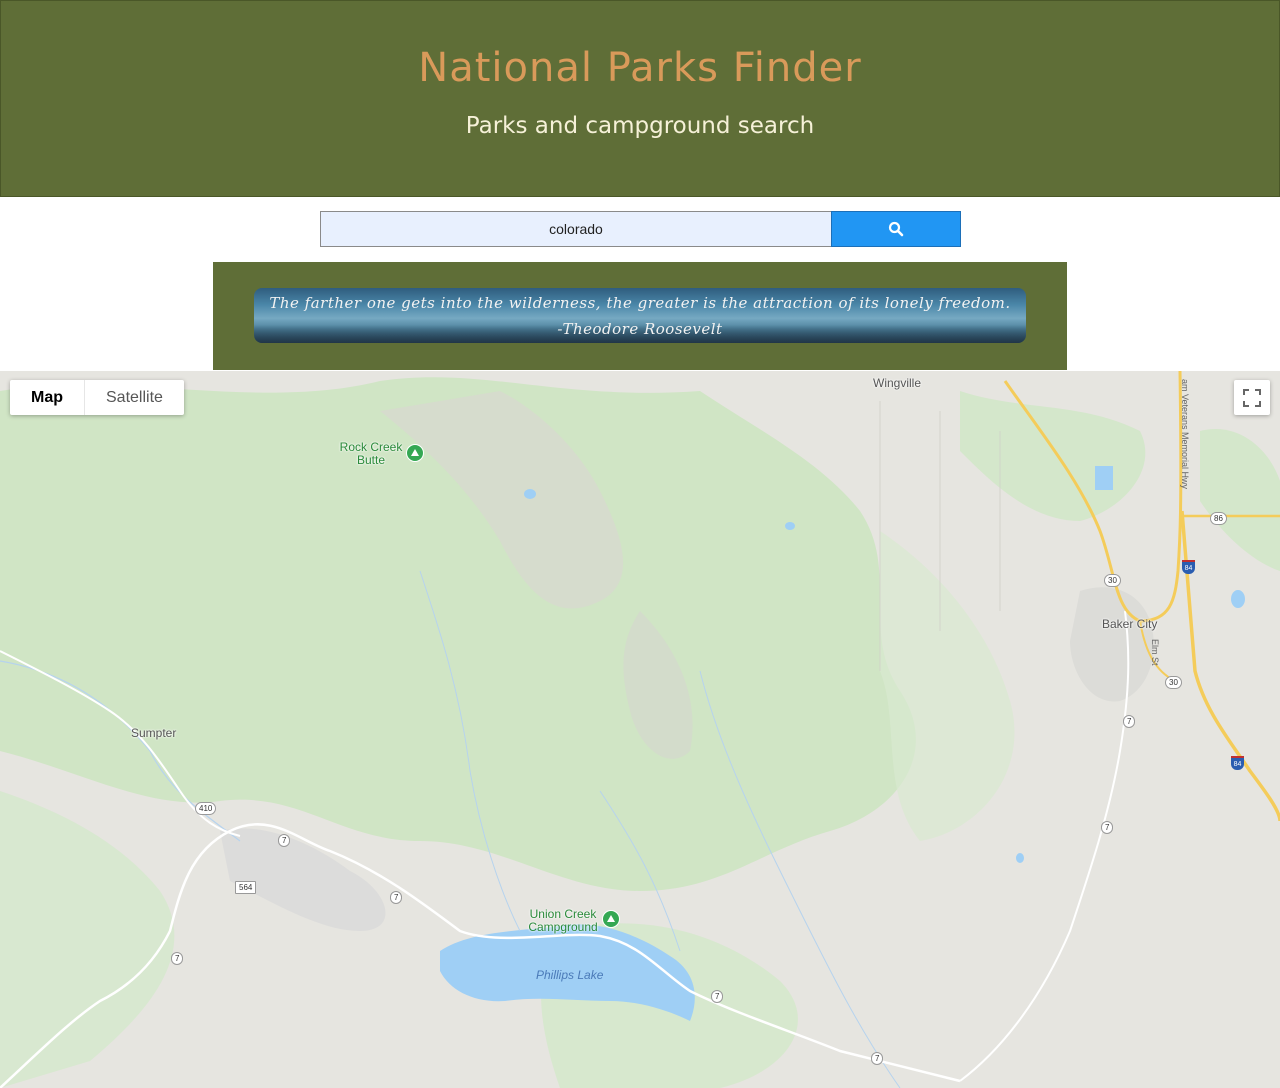 The width and height of the screenshot is (1280, 1088). I want to click on search-bar, so click(640, 229).